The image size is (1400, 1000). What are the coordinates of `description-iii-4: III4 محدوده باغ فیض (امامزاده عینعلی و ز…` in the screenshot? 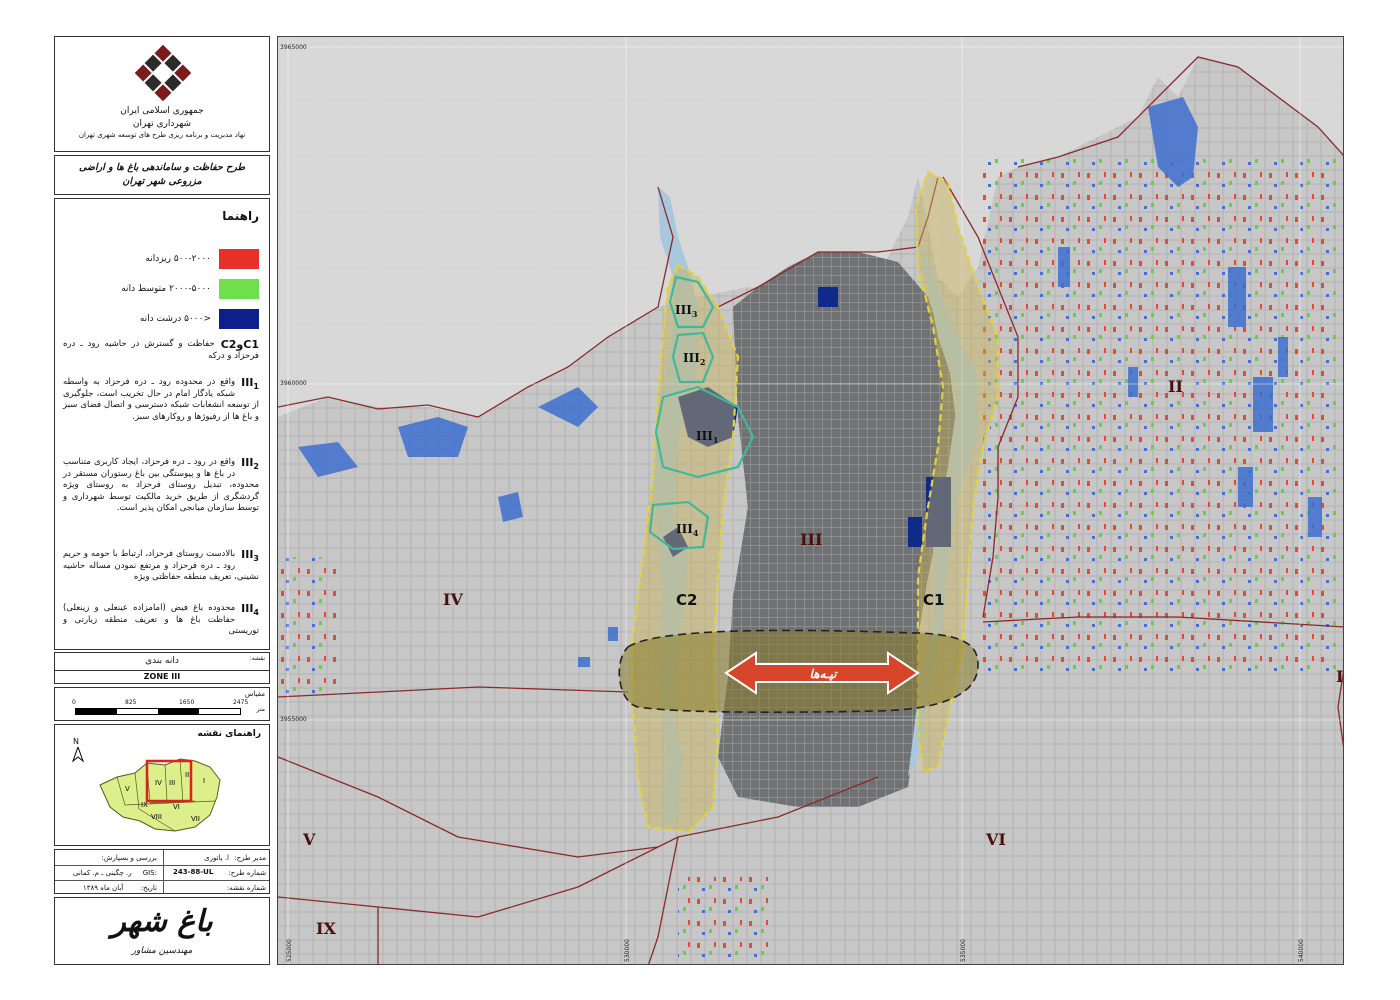 It's located at (161, 620).